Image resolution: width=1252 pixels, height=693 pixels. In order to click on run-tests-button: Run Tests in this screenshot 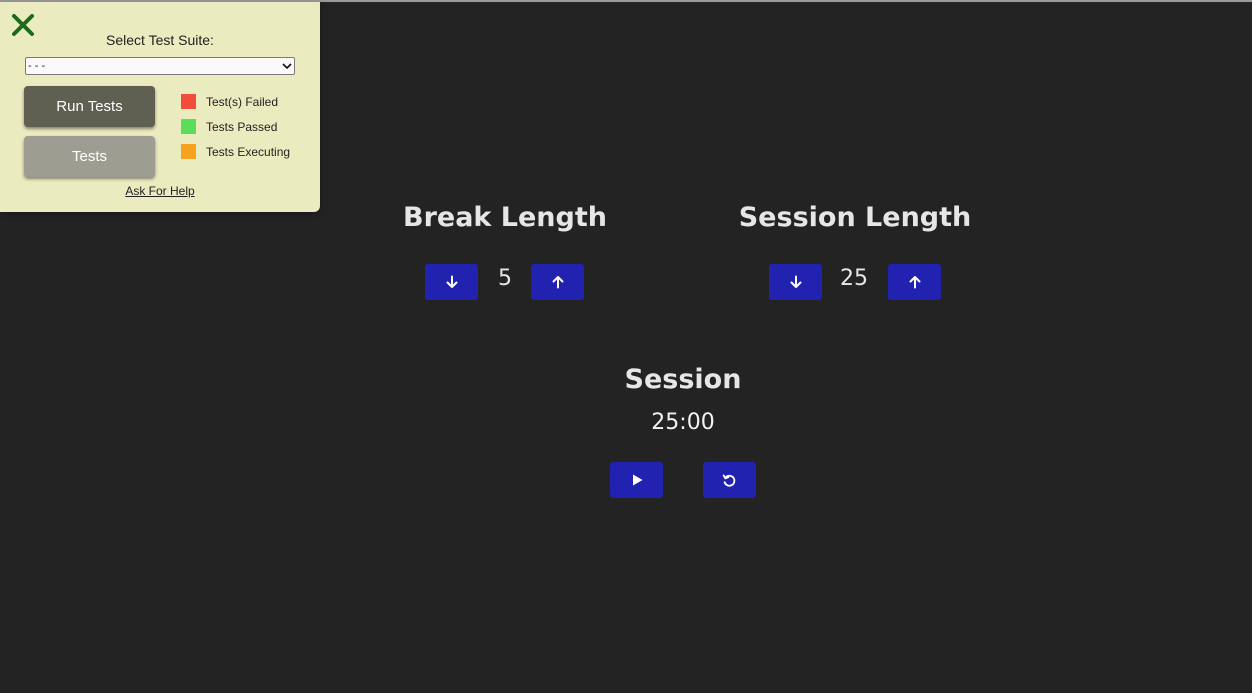, I will do `click(89, 106)`.